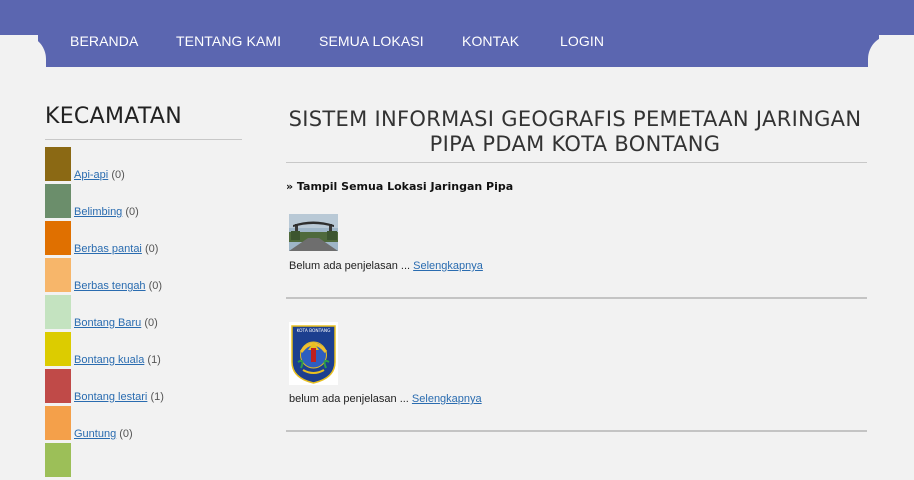 This screenshot has height=480, width=914. Describe the element at coordinates (313, 232) in the screenshot. I see `road-gate-photo` at that location.